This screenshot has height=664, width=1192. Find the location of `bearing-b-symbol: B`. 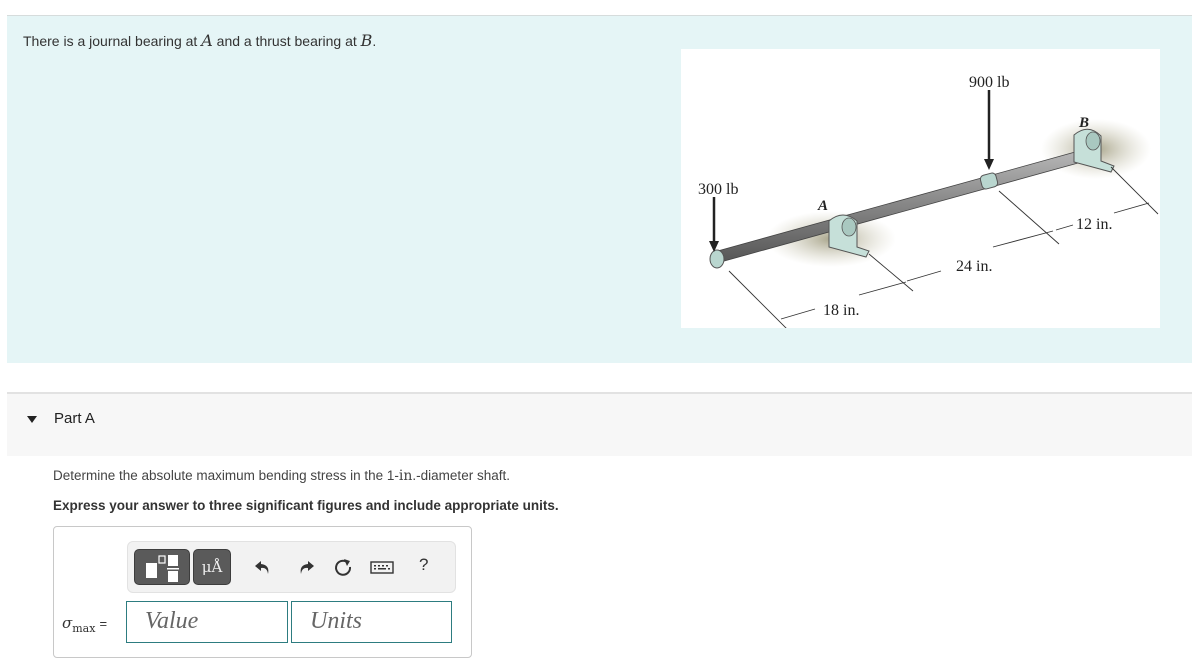

bearing-b-symbol: B is located at coordinates (366, 40).